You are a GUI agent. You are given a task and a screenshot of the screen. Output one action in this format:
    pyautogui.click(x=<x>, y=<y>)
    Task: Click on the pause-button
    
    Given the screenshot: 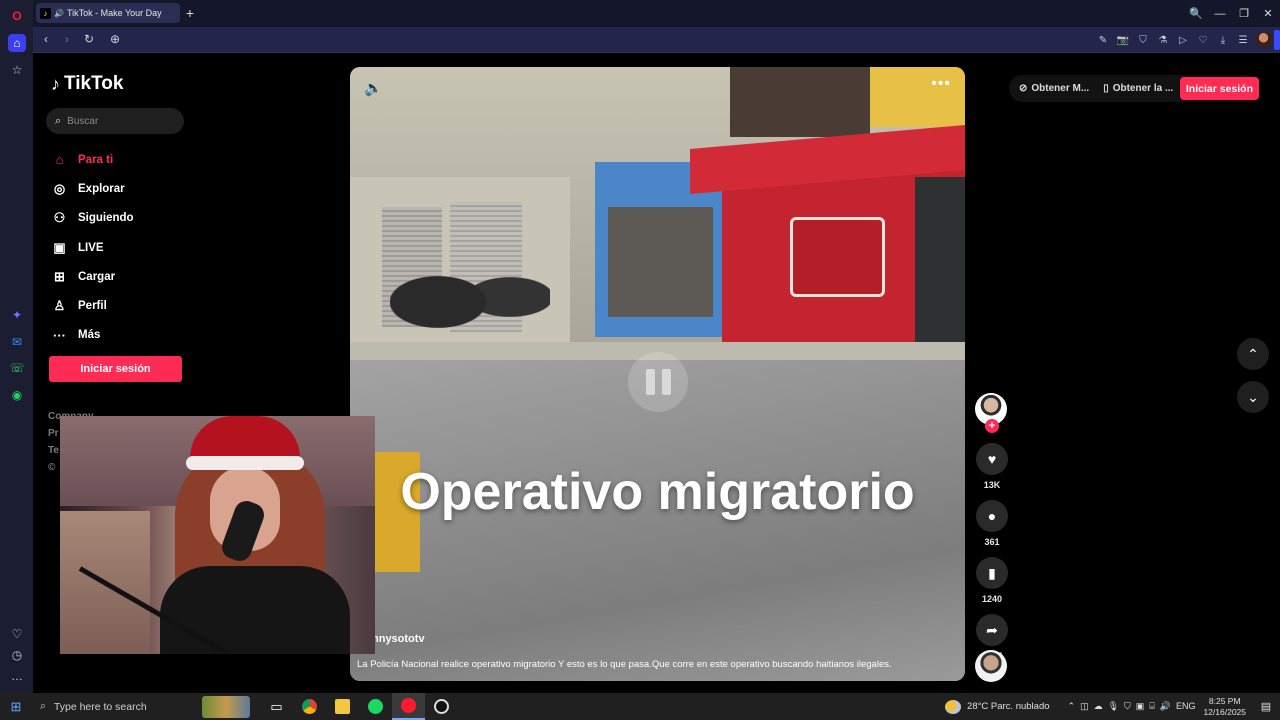 What is the action you would take?
    pyautogui.click(x=658, y=382)
    